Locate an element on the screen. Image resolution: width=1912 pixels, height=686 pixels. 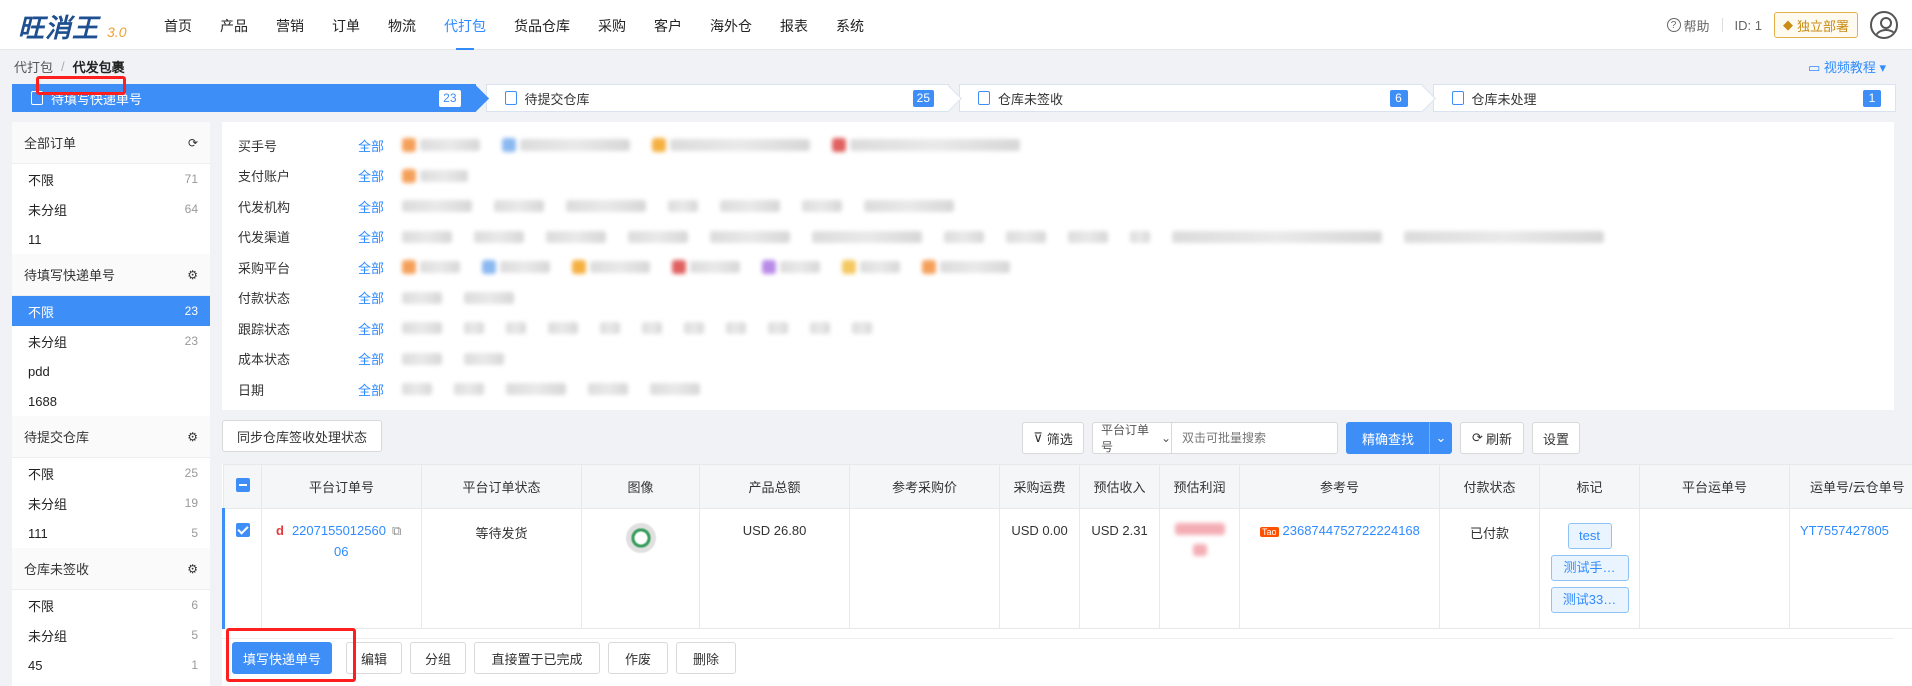
order-number-link: 2207155012560 is located at coordinates (339, 530).